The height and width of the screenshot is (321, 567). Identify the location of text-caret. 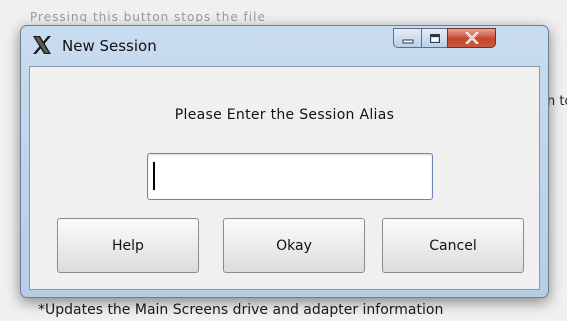
(154, 176).